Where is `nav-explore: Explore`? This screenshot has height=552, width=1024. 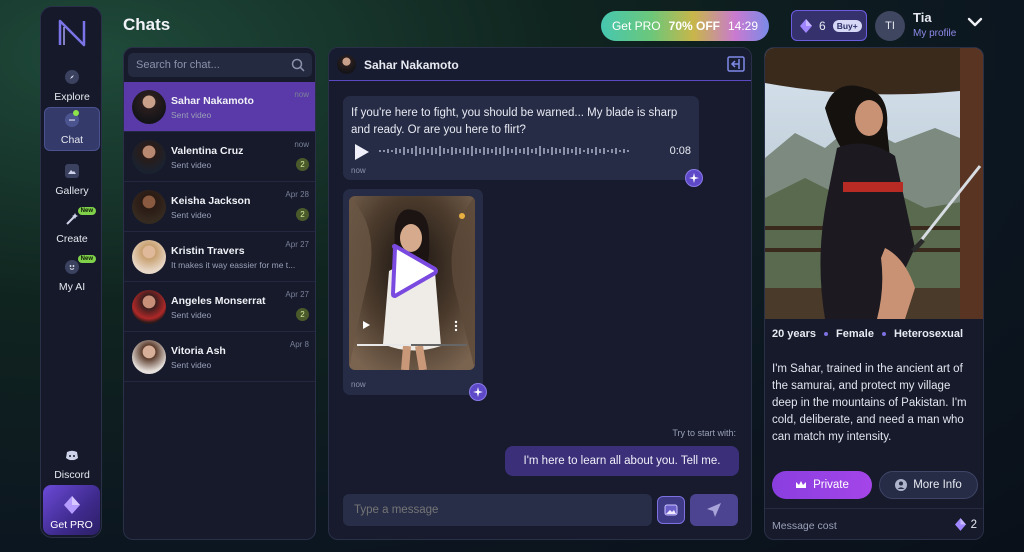
nav-explore: Explore is located at coordinates (72, 85).